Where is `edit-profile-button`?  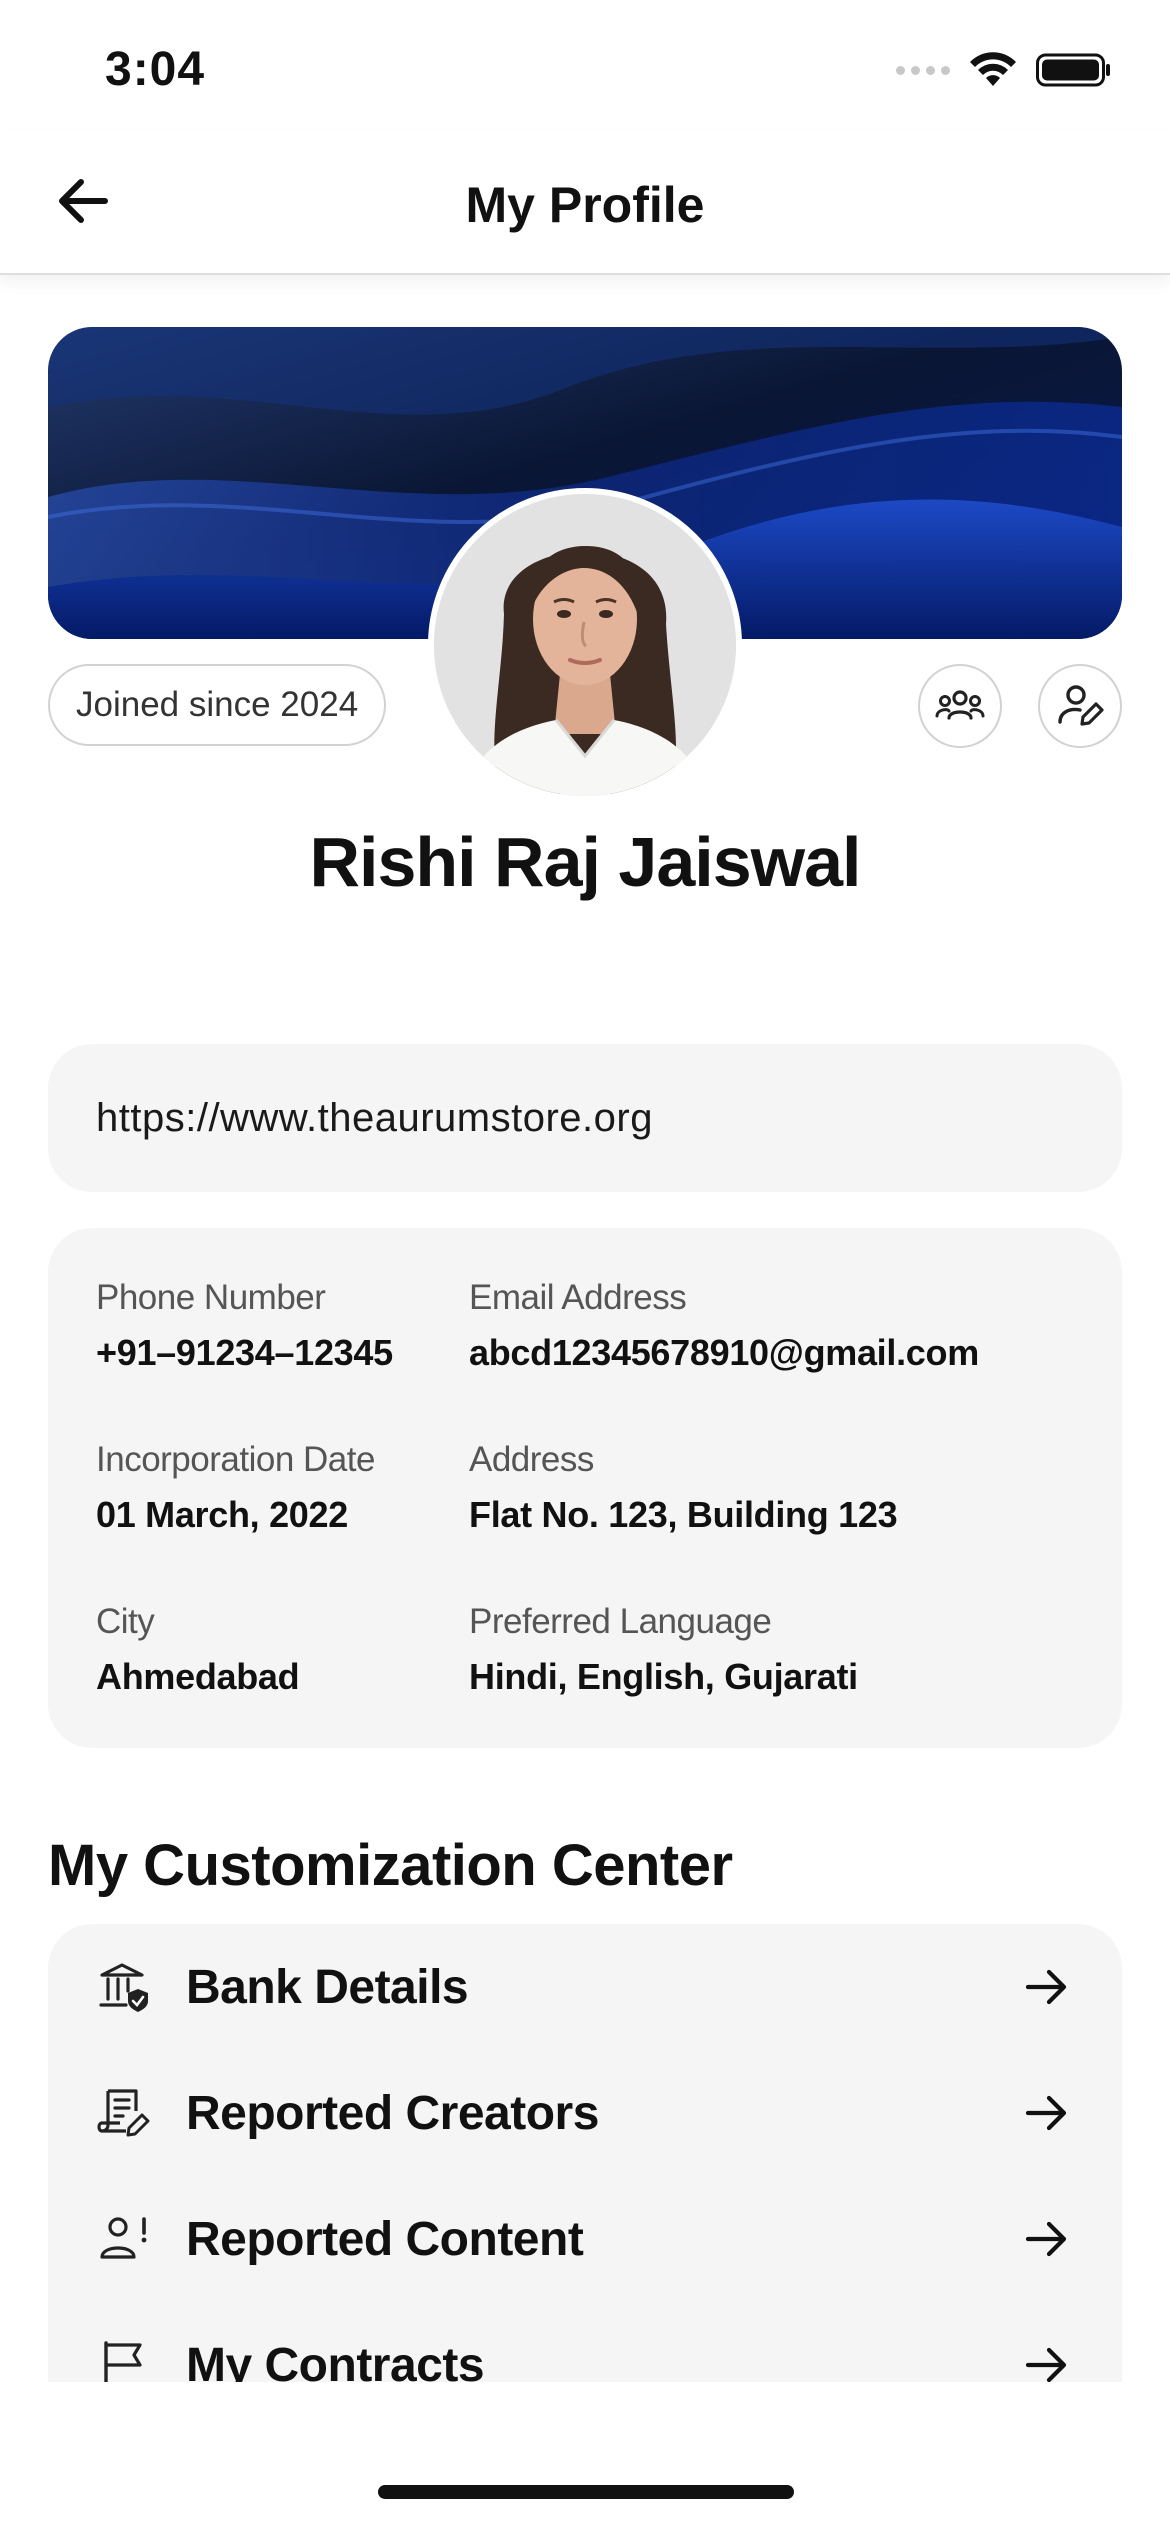
edit-profile-button is located at coordinates (1080, 706).